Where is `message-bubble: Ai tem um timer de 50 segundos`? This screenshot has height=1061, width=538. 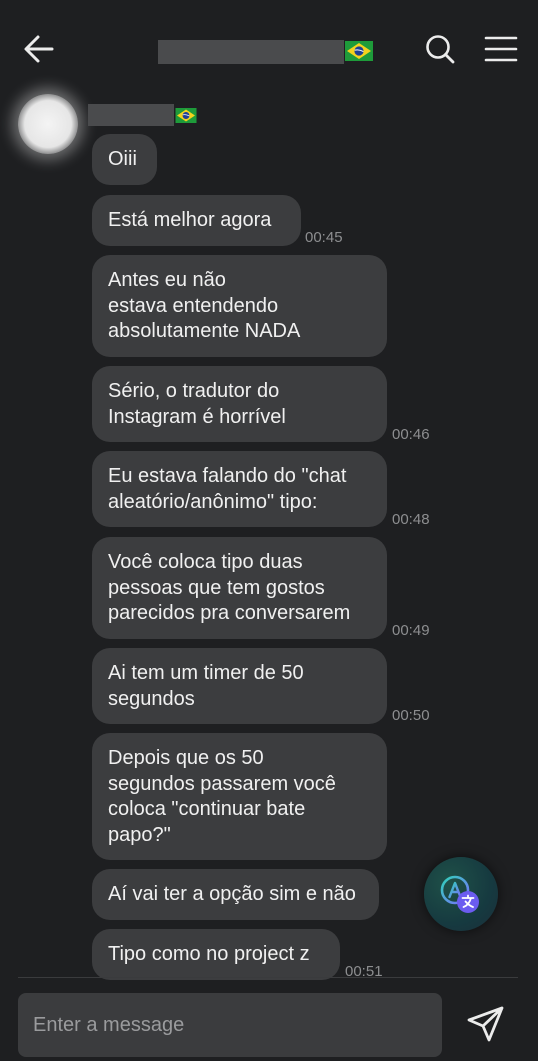
message-bubble: Ai tem um timer de 50 segundos is located at coordinates (239, 686).